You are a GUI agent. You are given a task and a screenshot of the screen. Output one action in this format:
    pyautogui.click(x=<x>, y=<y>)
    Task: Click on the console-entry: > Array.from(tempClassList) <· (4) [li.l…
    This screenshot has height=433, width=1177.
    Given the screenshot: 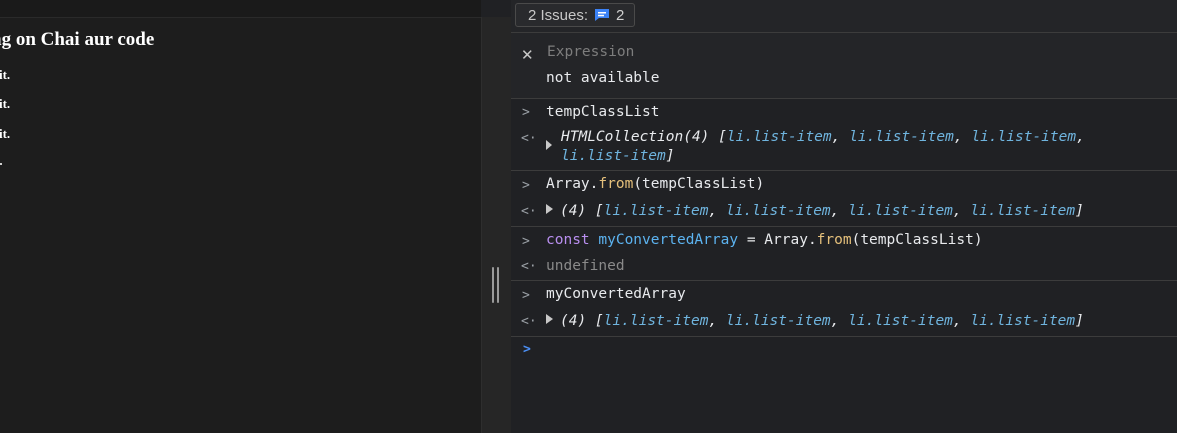 What is the action you would take?
    pyautogui.click(x=844, y=199)
    